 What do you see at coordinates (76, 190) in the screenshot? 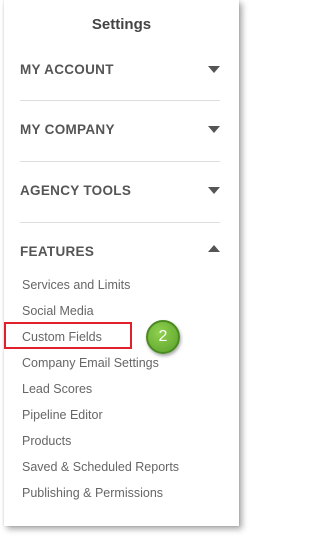
I see `section-label: AGENCY TOOLS` at bounding box center [76, 190].